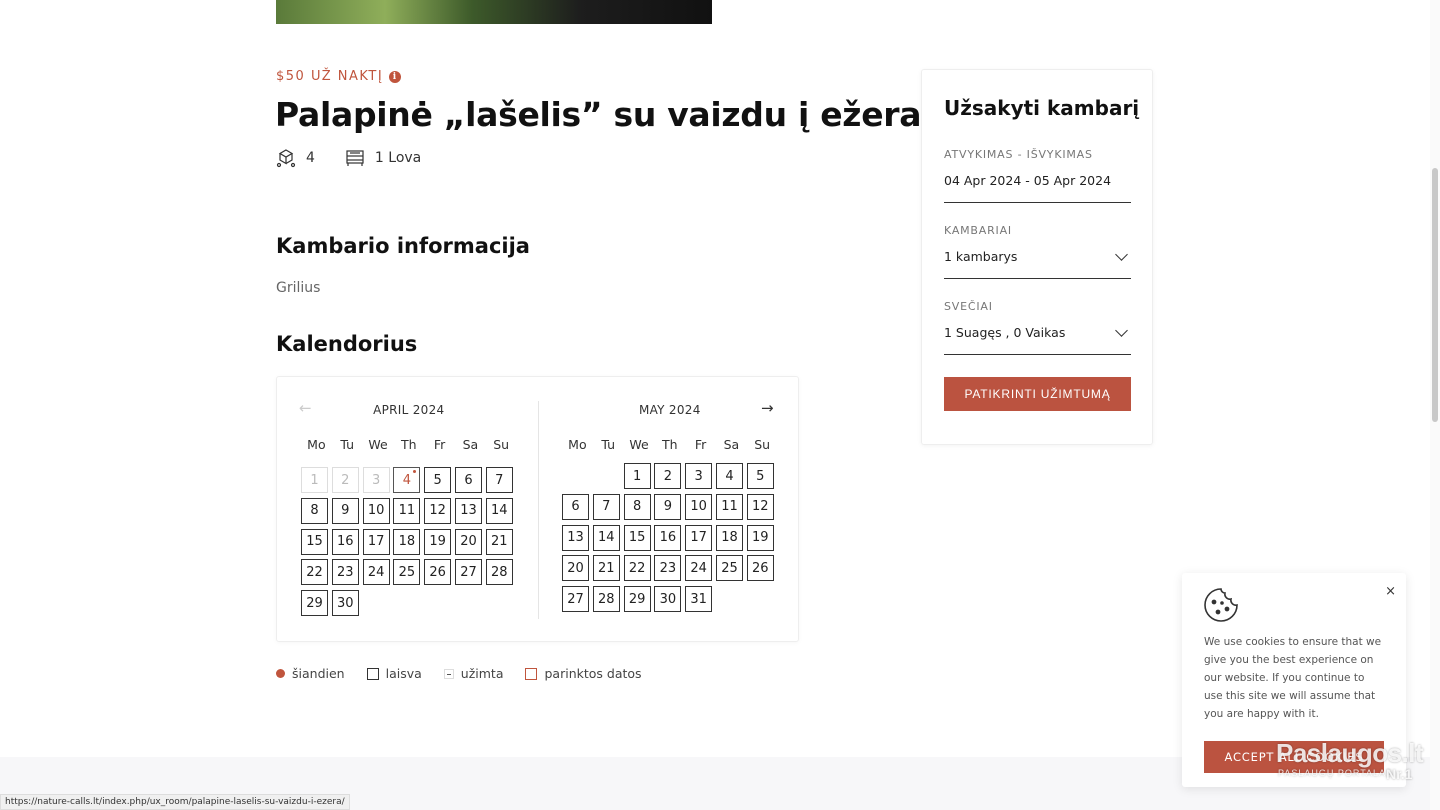 The image size is (1440, 810). Describe the element at coordinates (598, 114) in the screenshot. I see `page-title: Palapinė „lašelis” su vaizdu į ežera` at that location.